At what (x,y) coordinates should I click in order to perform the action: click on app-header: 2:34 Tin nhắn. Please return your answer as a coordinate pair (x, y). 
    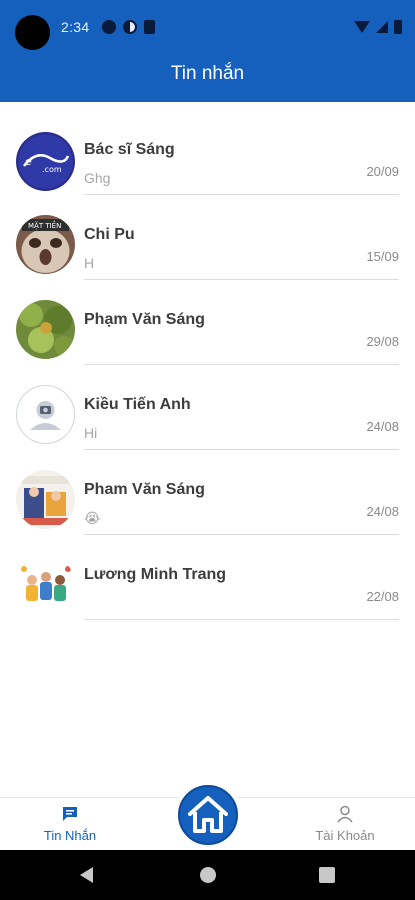
    Looking at the image, I should click on (207, 51).